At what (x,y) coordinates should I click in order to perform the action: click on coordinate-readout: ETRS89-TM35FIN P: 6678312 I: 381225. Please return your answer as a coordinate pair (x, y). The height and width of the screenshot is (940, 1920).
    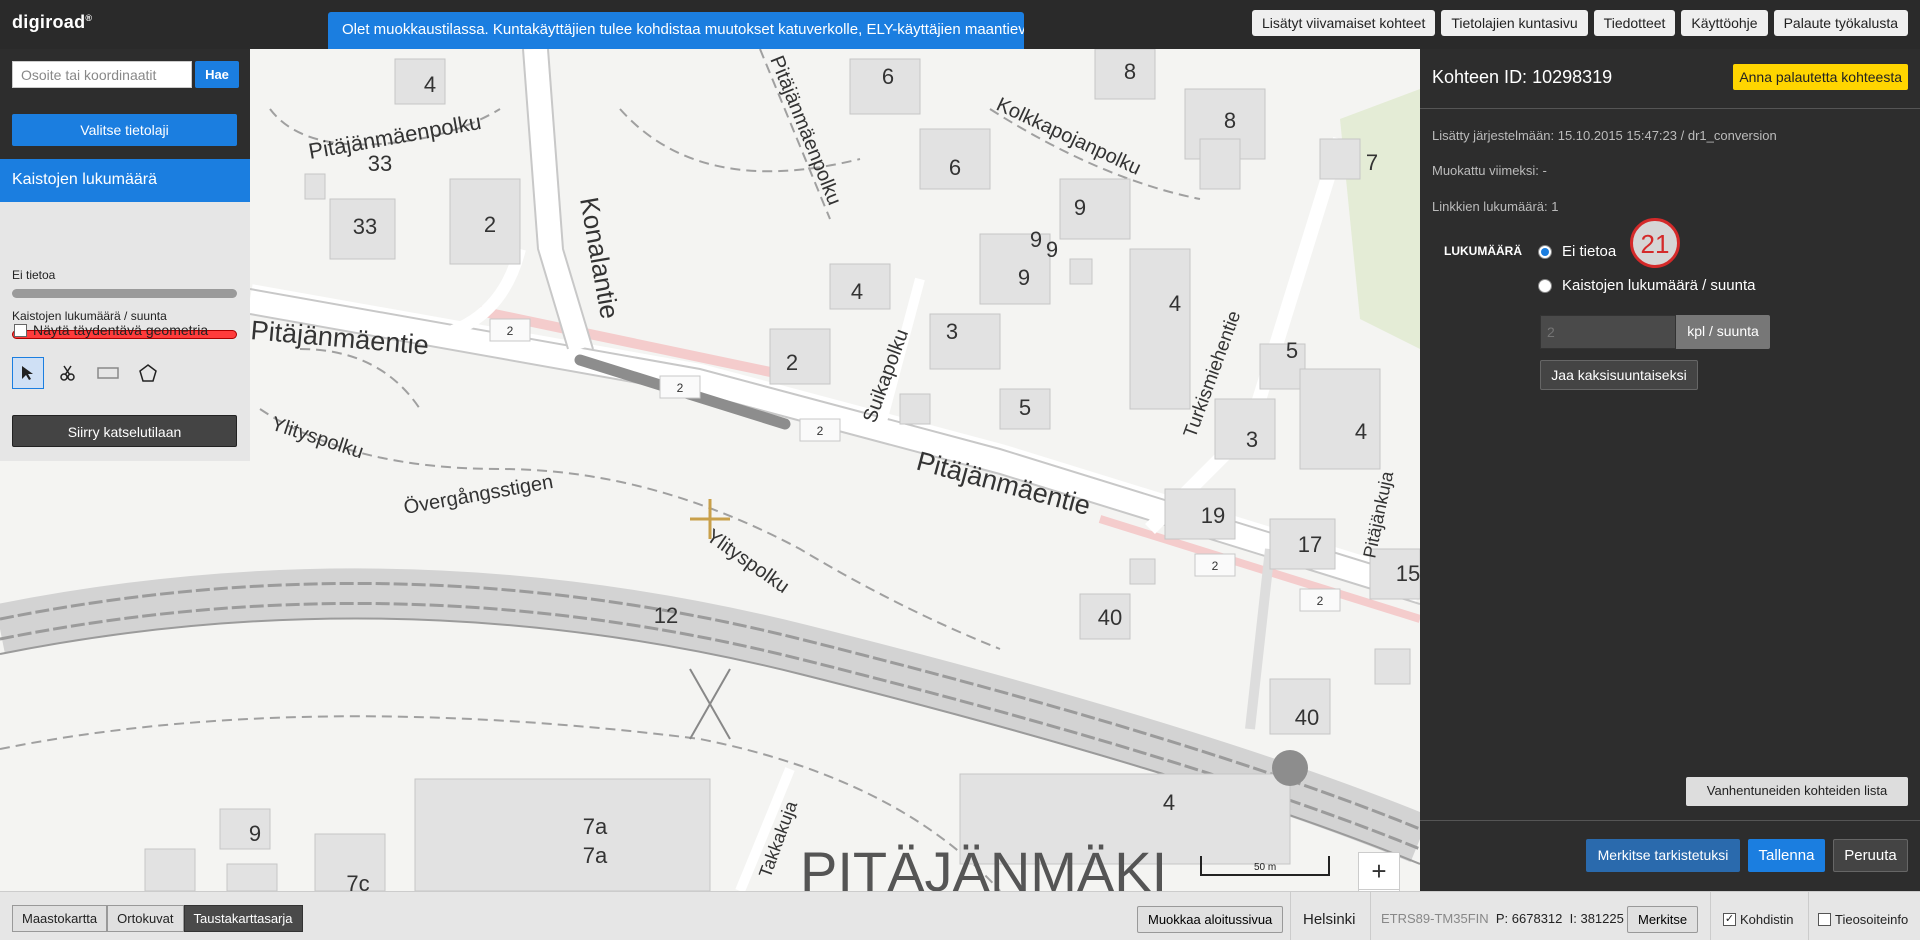
    Looking at the image, I should click on (1502, 918).